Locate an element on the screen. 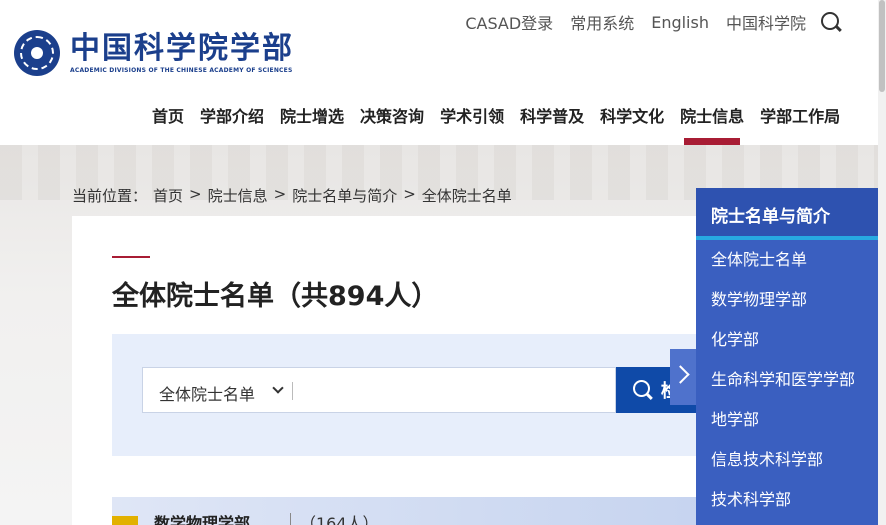 The image size is (886, 525). division-separator is located at coordinates (290, 519).